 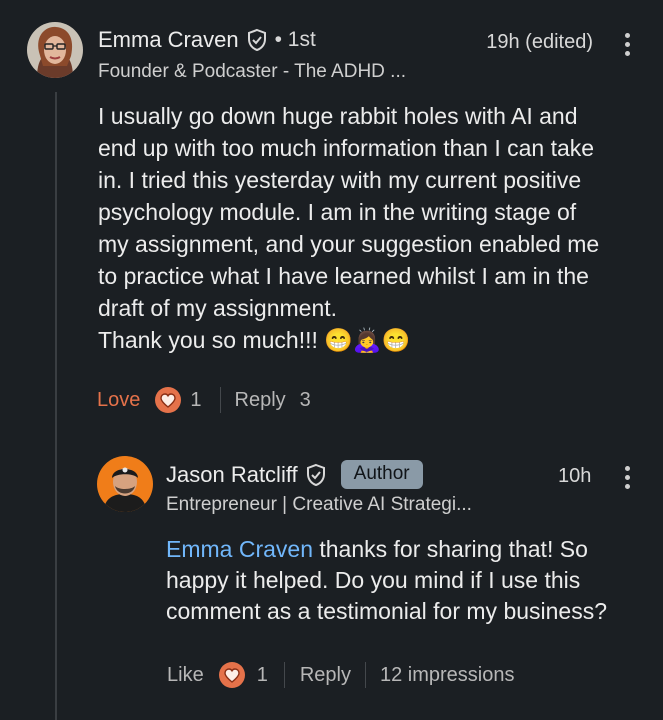 I want to click on jason-avatar, so click(x=125, y=484).